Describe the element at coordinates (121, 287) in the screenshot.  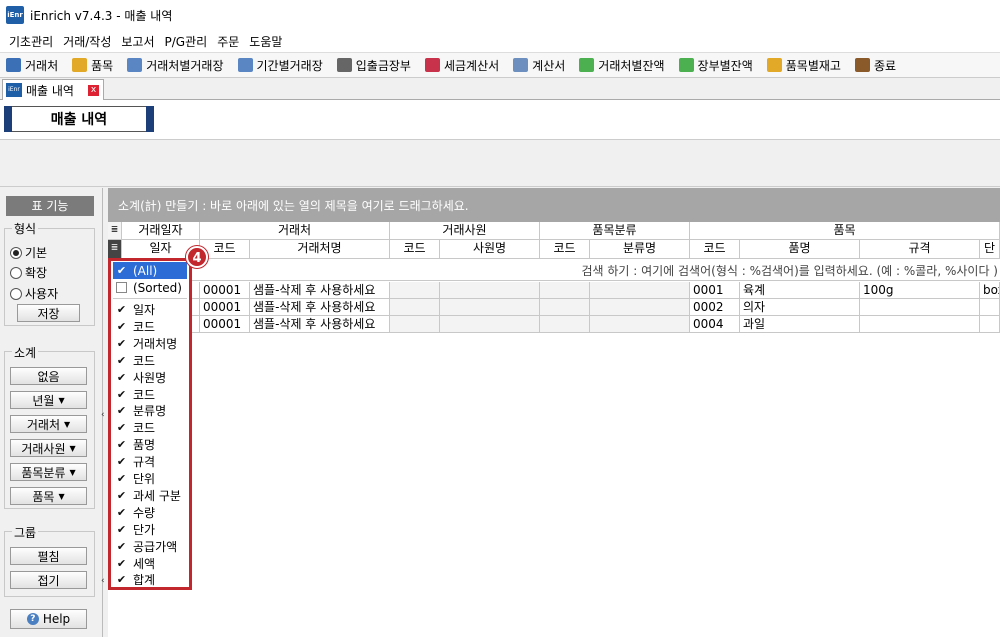
I see `checkbox-empty-icon` at that location.